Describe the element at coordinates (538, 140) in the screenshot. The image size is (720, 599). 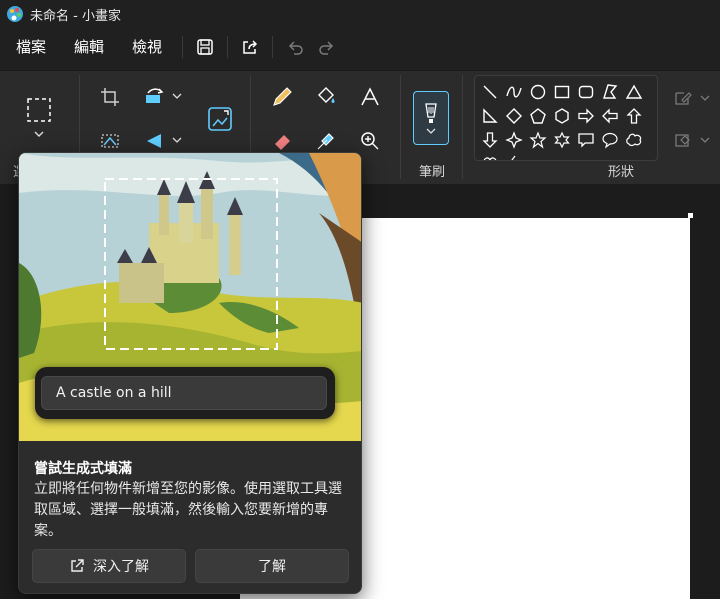
I see `five-point-star-shape-icon` at that location.